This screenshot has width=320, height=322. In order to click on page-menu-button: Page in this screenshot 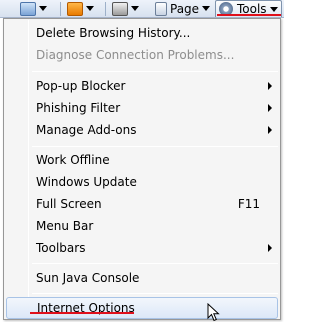, I will do `click(183, 8)`.